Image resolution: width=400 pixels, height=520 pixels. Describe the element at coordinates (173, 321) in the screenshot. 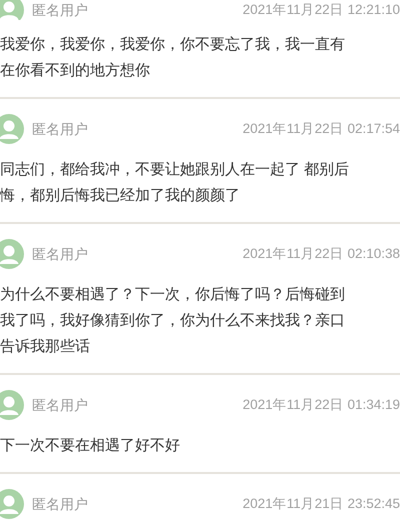

I see `comment-text: 我了吗，我好像猜到你了，你为什么不来找我？亲口` at that location.